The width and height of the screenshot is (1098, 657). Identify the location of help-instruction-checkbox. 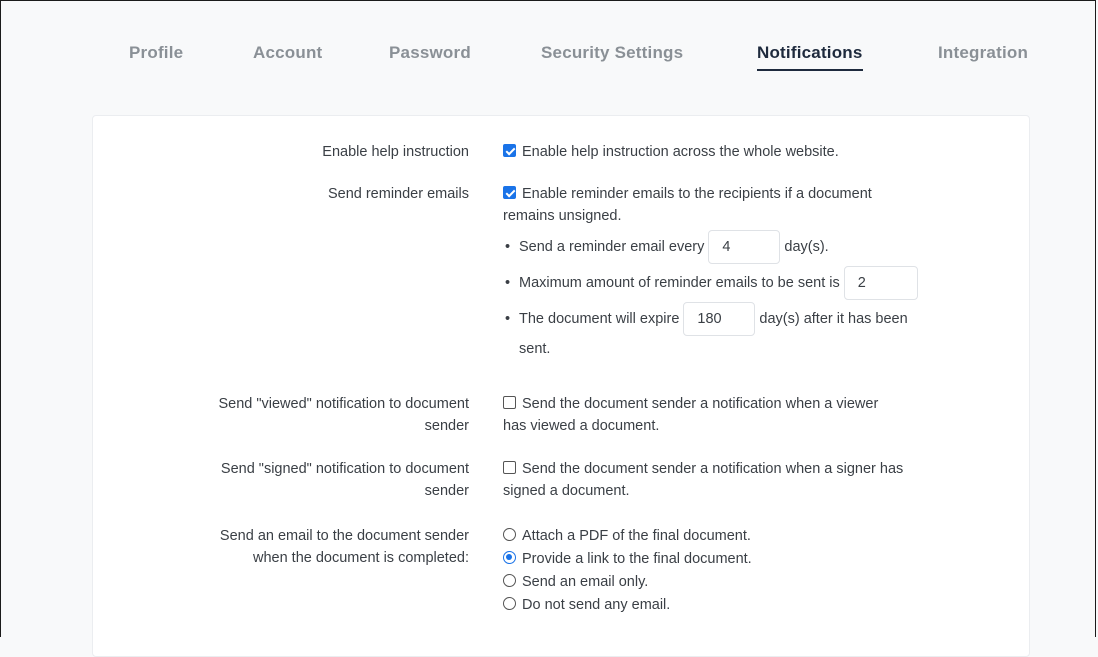
(509, 150).